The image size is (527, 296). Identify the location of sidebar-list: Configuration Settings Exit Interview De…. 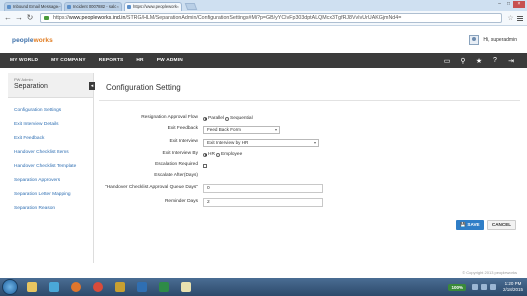
(50, 157).